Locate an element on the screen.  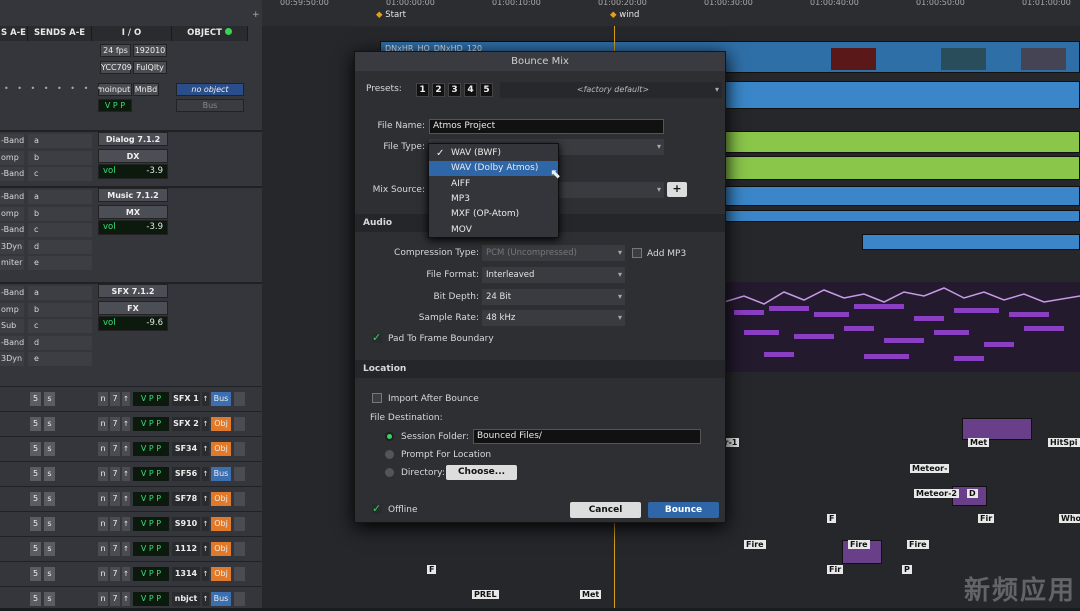
send-slot: a is located at coordinates (60, 141).